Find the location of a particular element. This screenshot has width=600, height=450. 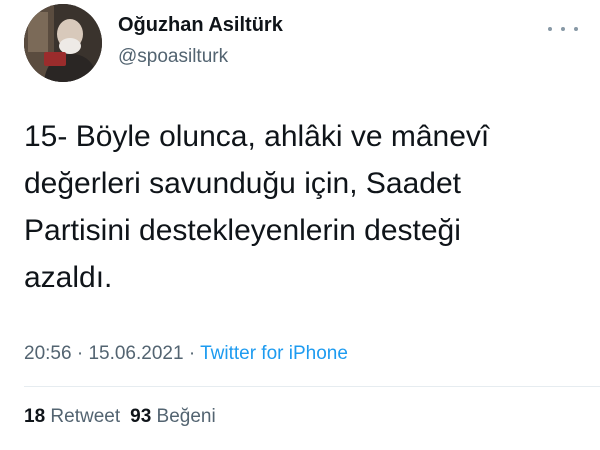

like-label: Beğeni is located at coordinates (186, 416).